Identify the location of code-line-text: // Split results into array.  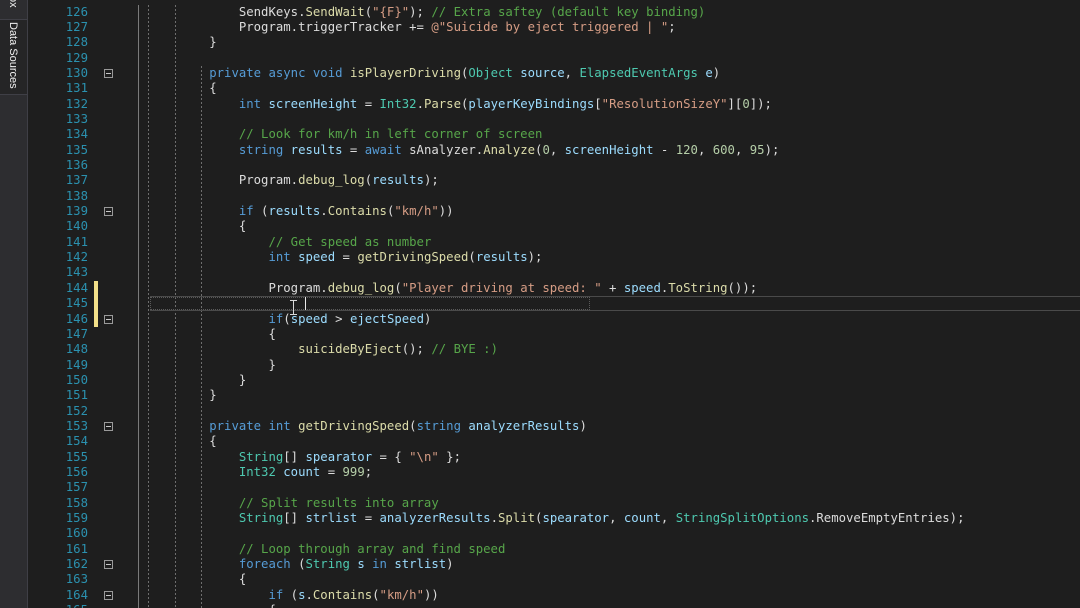
(338, 502).